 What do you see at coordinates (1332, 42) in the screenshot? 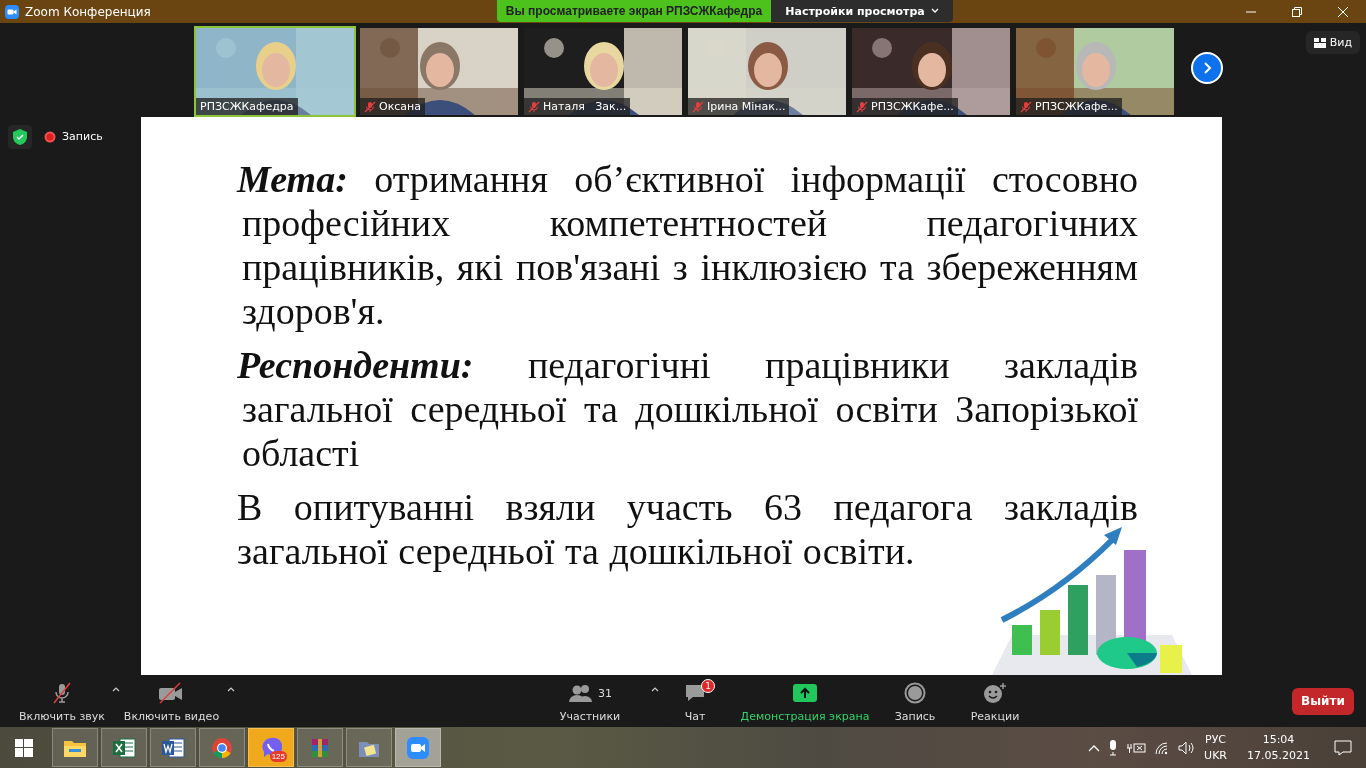
I see `view-button: Вид` at bounding box center [1332, 42].